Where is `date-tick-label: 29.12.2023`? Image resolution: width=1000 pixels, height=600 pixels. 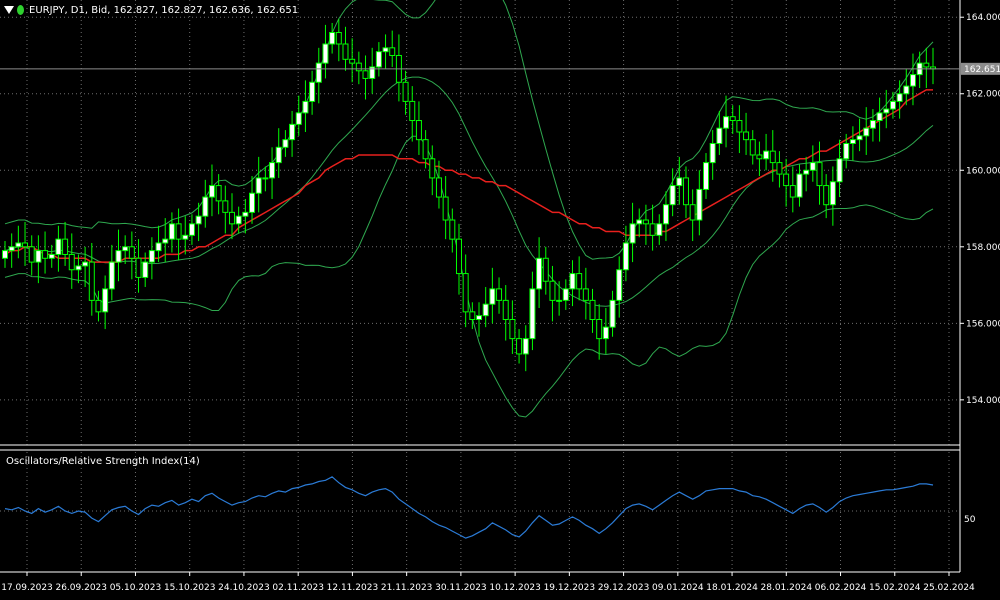
date-tick-label: 29.12.2023 is located at coordinates (624, 588).